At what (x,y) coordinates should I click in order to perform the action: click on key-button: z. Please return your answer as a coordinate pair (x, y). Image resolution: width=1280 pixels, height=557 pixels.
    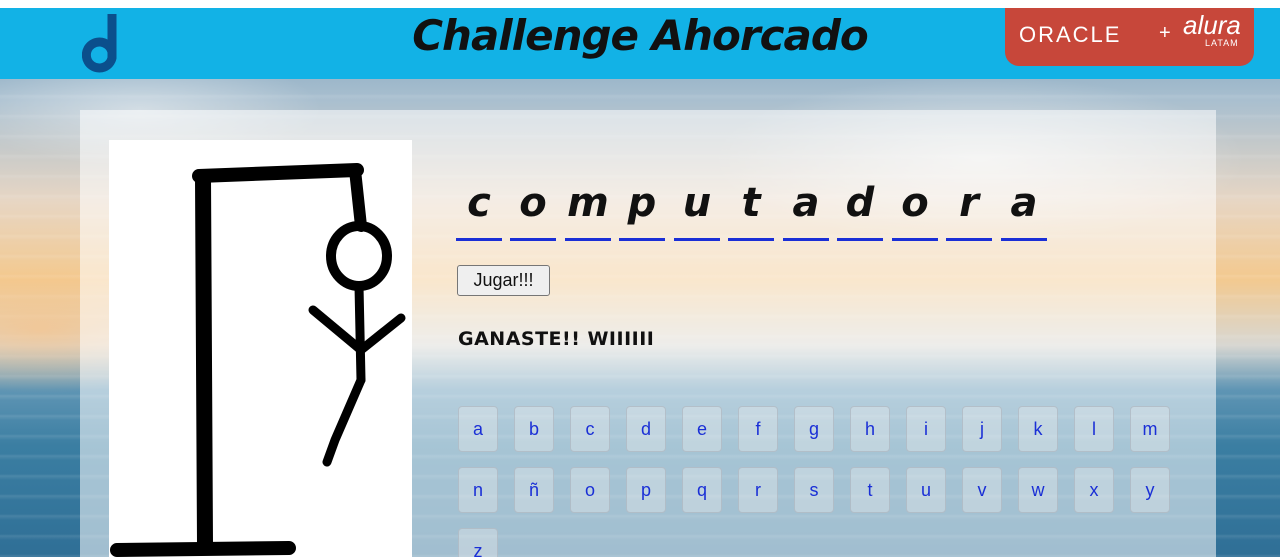
    Looking at the image, I should click on (478, 542).